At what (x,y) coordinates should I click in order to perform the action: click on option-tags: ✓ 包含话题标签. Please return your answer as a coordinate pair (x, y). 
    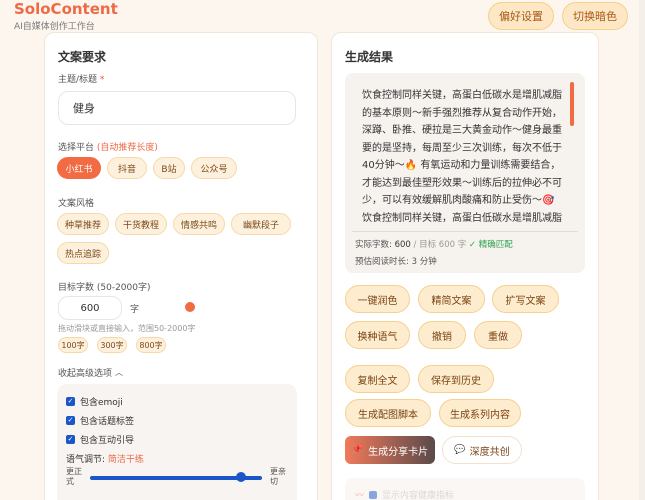
    Looking at the image, I should click on (100, 420).